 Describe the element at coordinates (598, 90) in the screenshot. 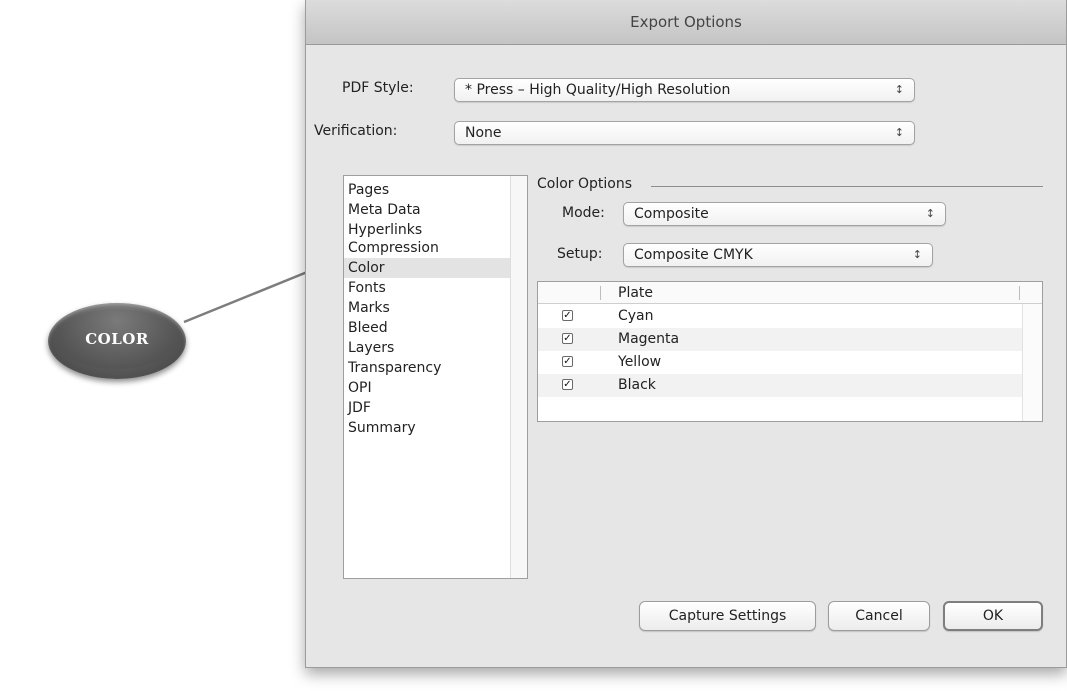

I see `pdf-style-value: * Press – High Quality/High Resolution` at that location.